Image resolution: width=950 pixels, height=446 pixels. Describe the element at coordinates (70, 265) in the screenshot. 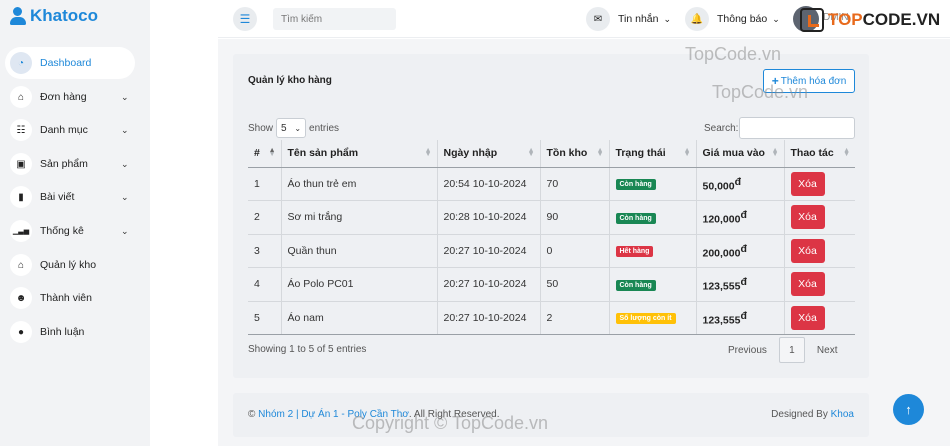

I see `sidebar-item: ⌂ Quản lý kho` at that location.